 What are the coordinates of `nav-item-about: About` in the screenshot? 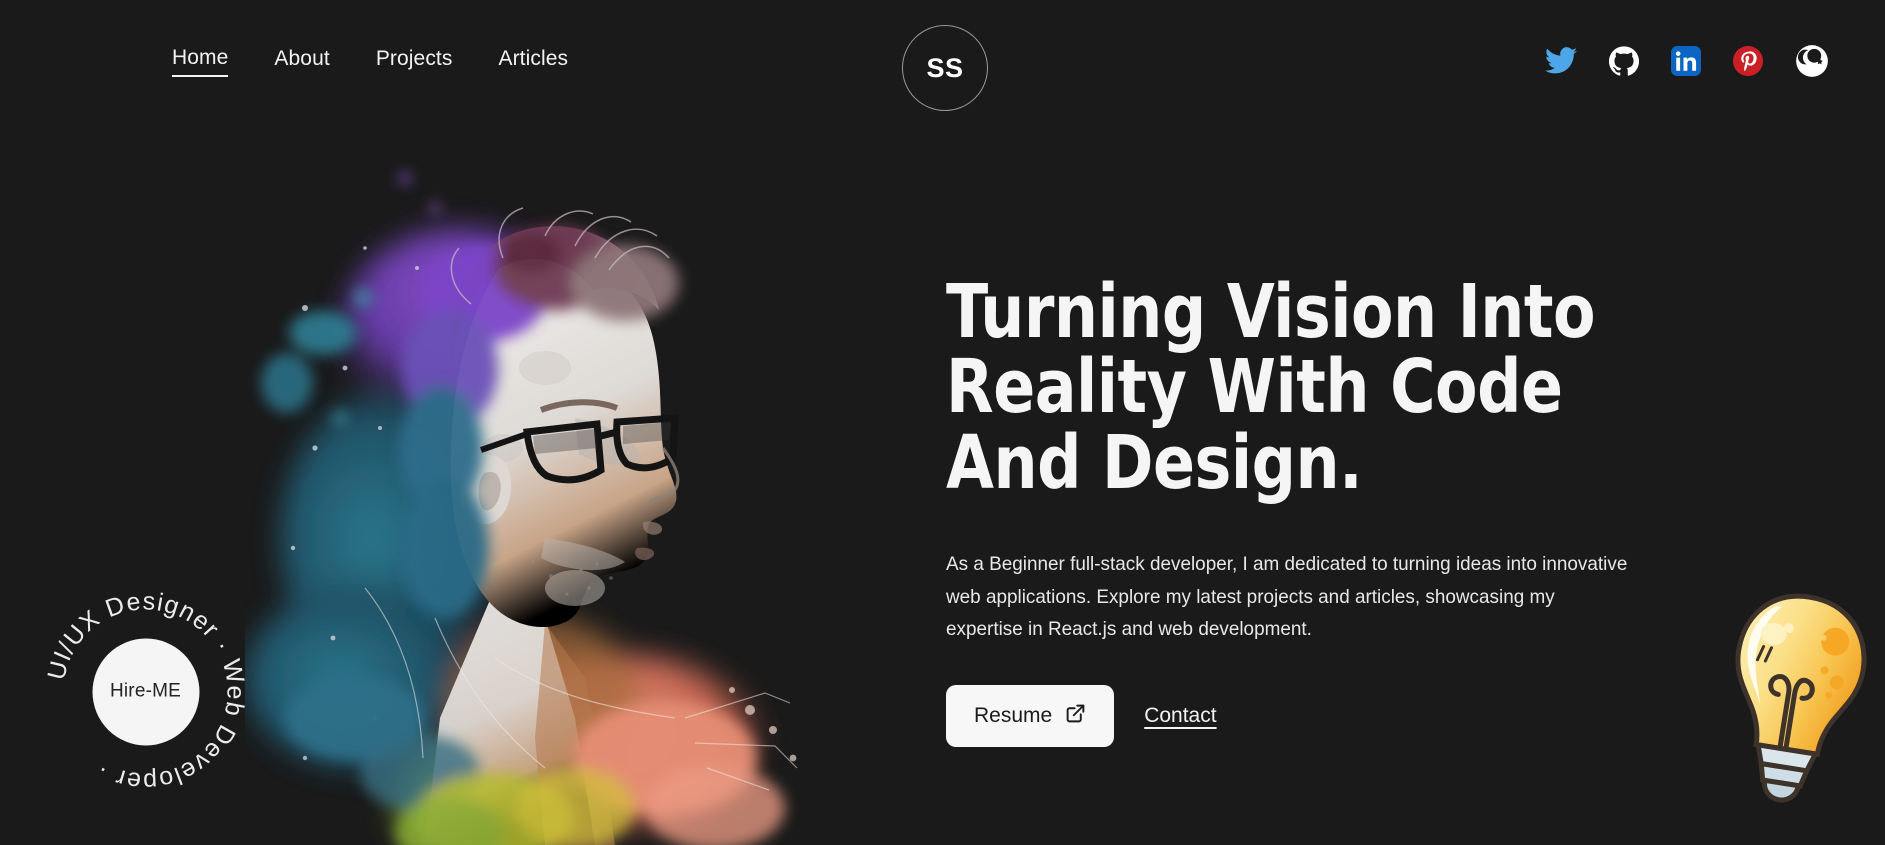 It's located at (301, 61).